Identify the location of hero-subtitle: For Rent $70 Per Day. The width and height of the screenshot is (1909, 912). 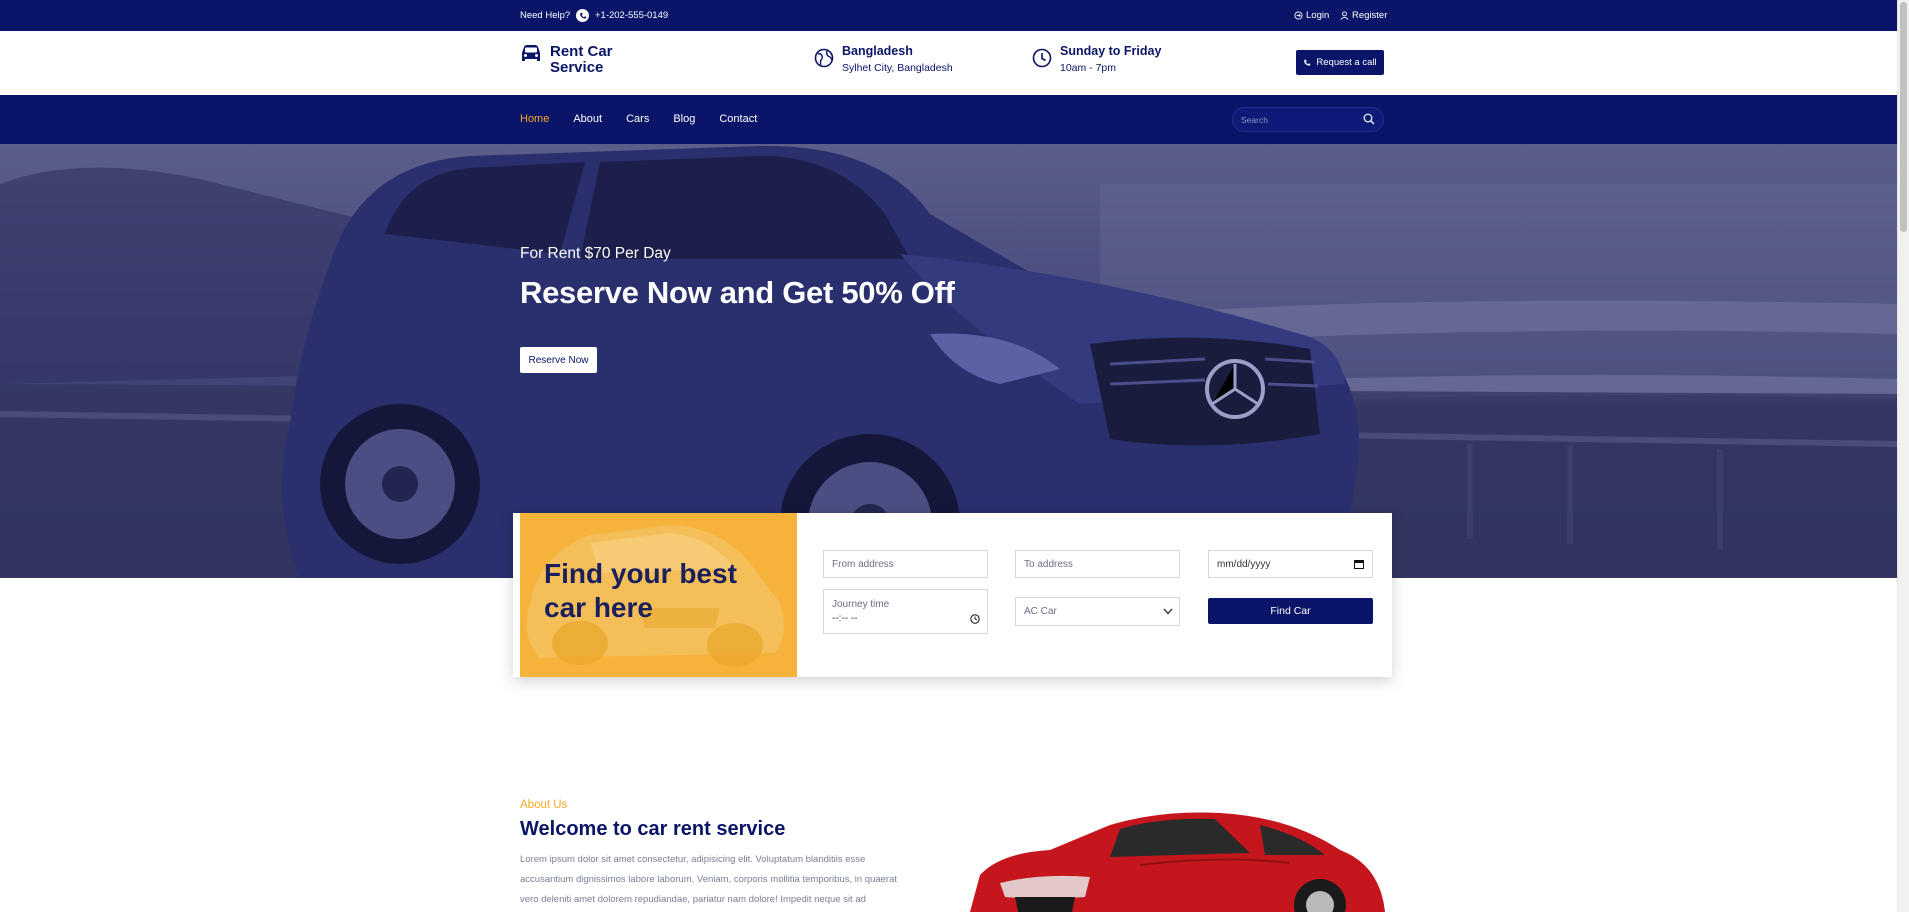
(595, 253).